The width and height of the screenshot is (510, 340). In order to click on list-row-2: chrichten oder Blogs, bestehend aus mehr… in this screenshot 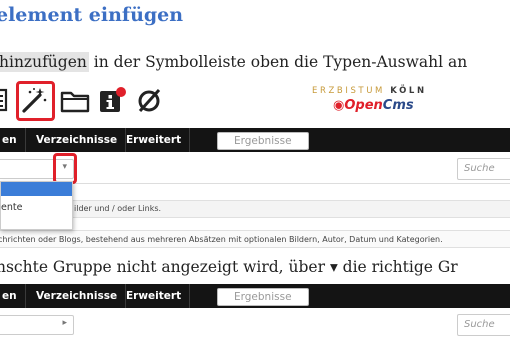, I will do `click(255, 239)`.